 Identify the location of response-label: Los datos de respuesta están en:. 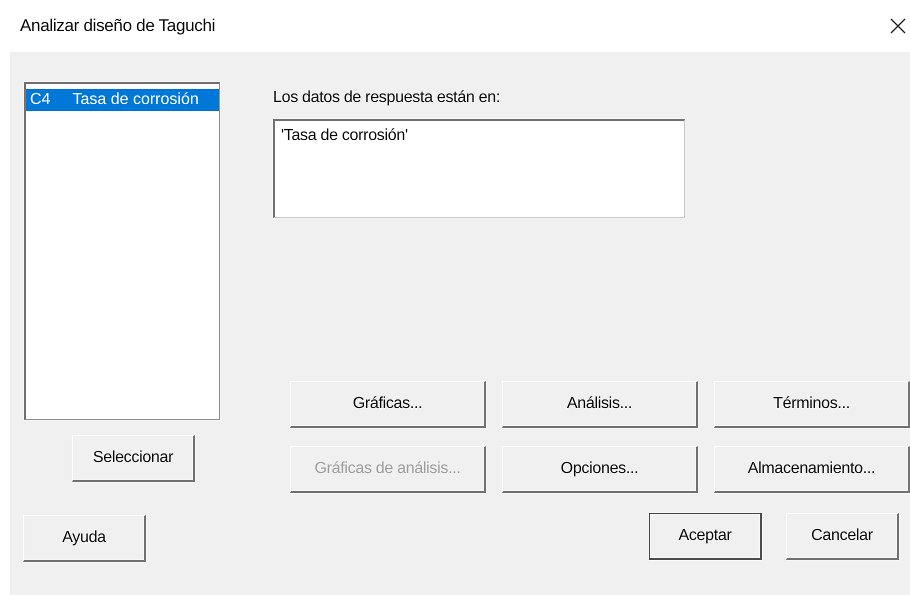
(387, 98).